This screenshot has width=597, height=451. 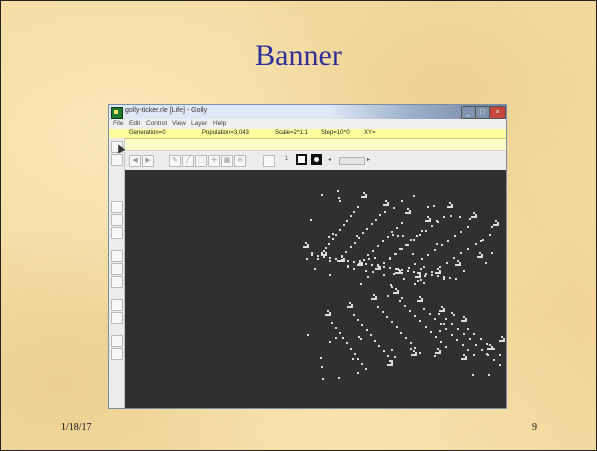 What do you see at coordinates (117, 341) in the screenshot?
I see `layer-info-icon` at bounding box center [117, 341].